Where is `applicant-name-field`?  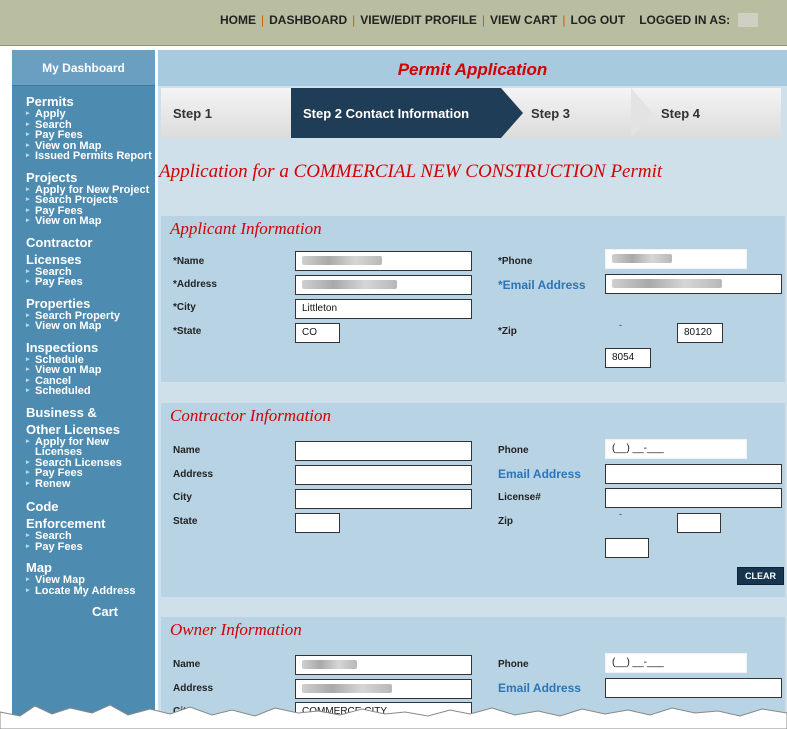
applicant-name-field is located at coordinates (383, 261).